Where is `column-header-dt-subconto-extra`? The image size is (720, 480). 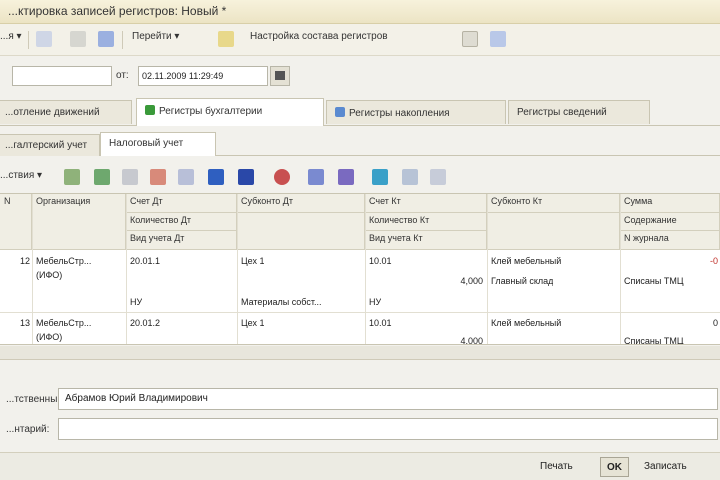
column-header-dt-subconto-extra is located at coordinates (301, 231).